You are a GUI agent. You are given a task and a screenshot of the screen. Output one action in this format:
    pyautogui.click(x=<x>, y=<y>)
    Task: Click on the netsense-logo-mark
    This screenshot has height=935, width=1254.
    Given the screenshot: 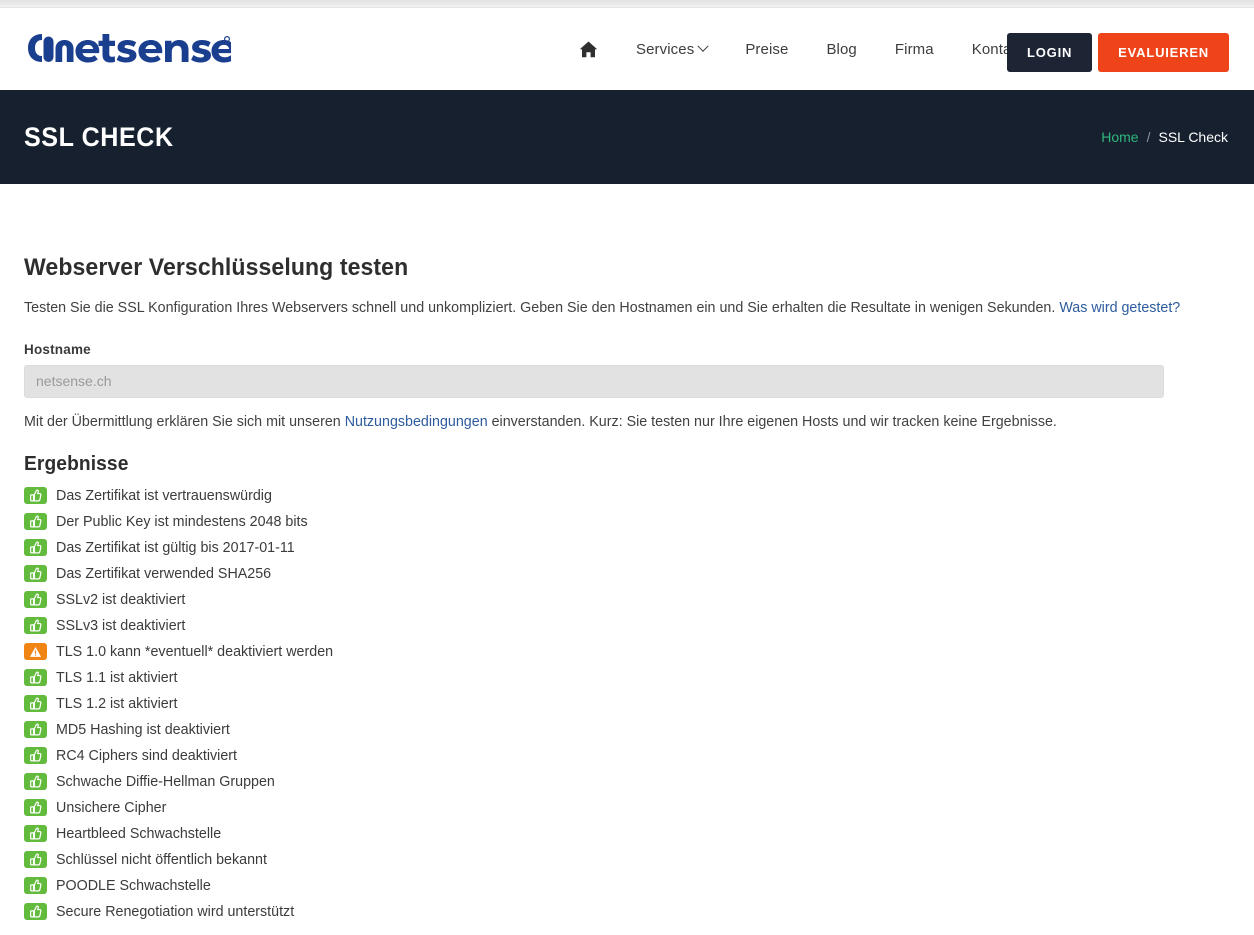 What is the action you would take?
    pyautogui.click(x=129, y=48)
    